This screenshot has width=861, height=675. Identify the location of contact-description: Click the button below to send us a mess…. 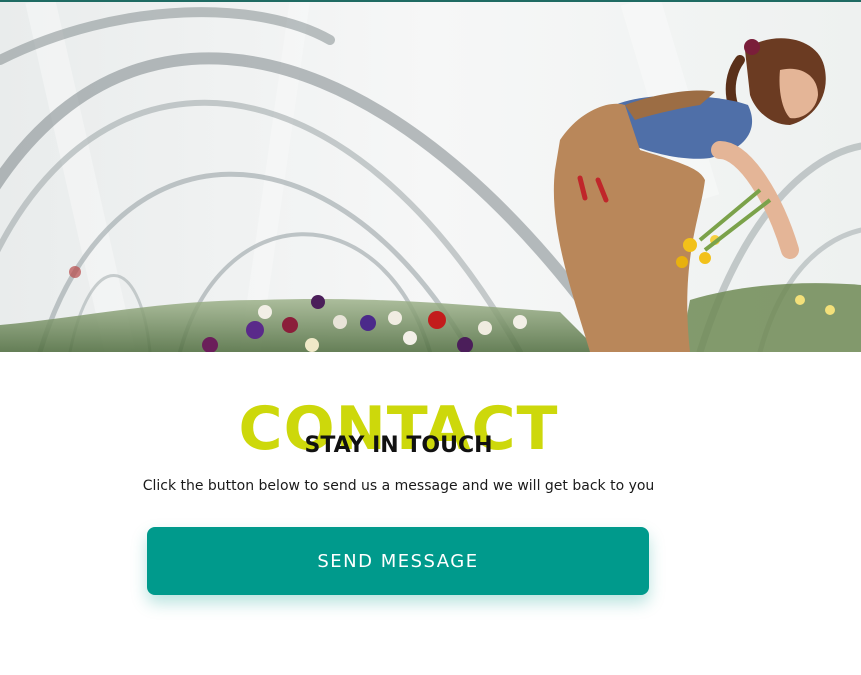
(398, 486).